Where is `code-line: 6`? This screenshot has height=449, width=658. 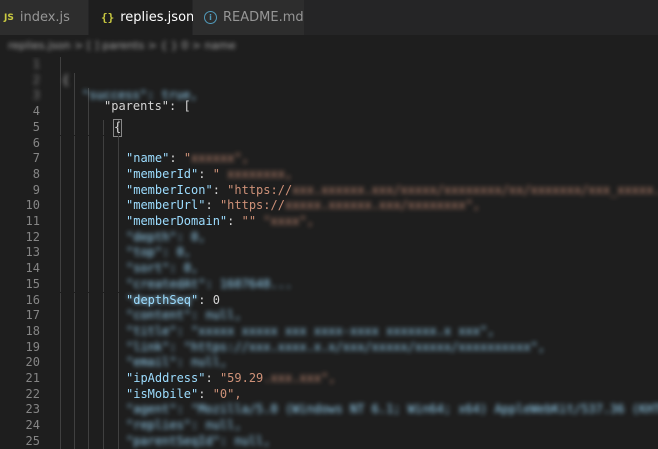
code-line: 6 is located at coordinates (329, 143).